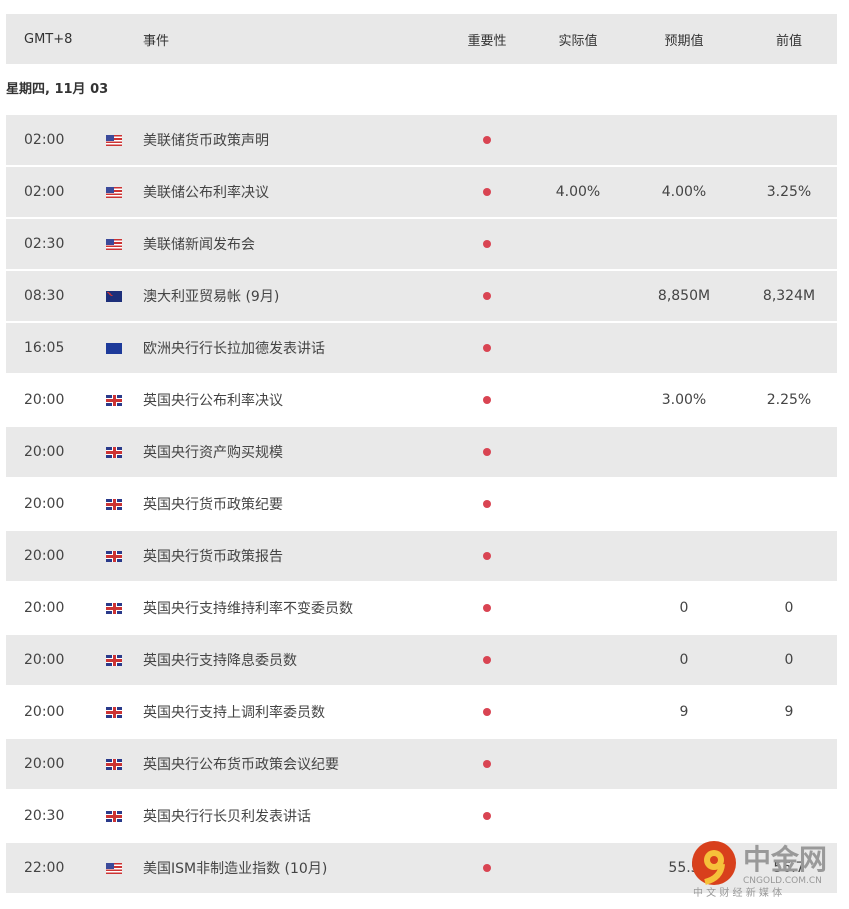 This screenshot has width=849, height=909. What do you see at coordinates (684, 41) in the screenshot?
I see `header-forecast: 预期值` at bounding box center [684, 41].